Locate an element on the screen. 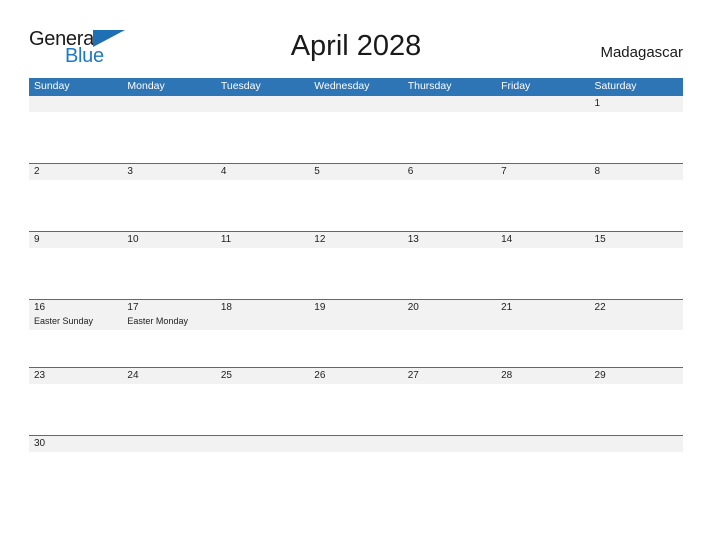 The height and width of the screenshot is (550, 712). day-cell: 25 is located at coordinates (262, 376).